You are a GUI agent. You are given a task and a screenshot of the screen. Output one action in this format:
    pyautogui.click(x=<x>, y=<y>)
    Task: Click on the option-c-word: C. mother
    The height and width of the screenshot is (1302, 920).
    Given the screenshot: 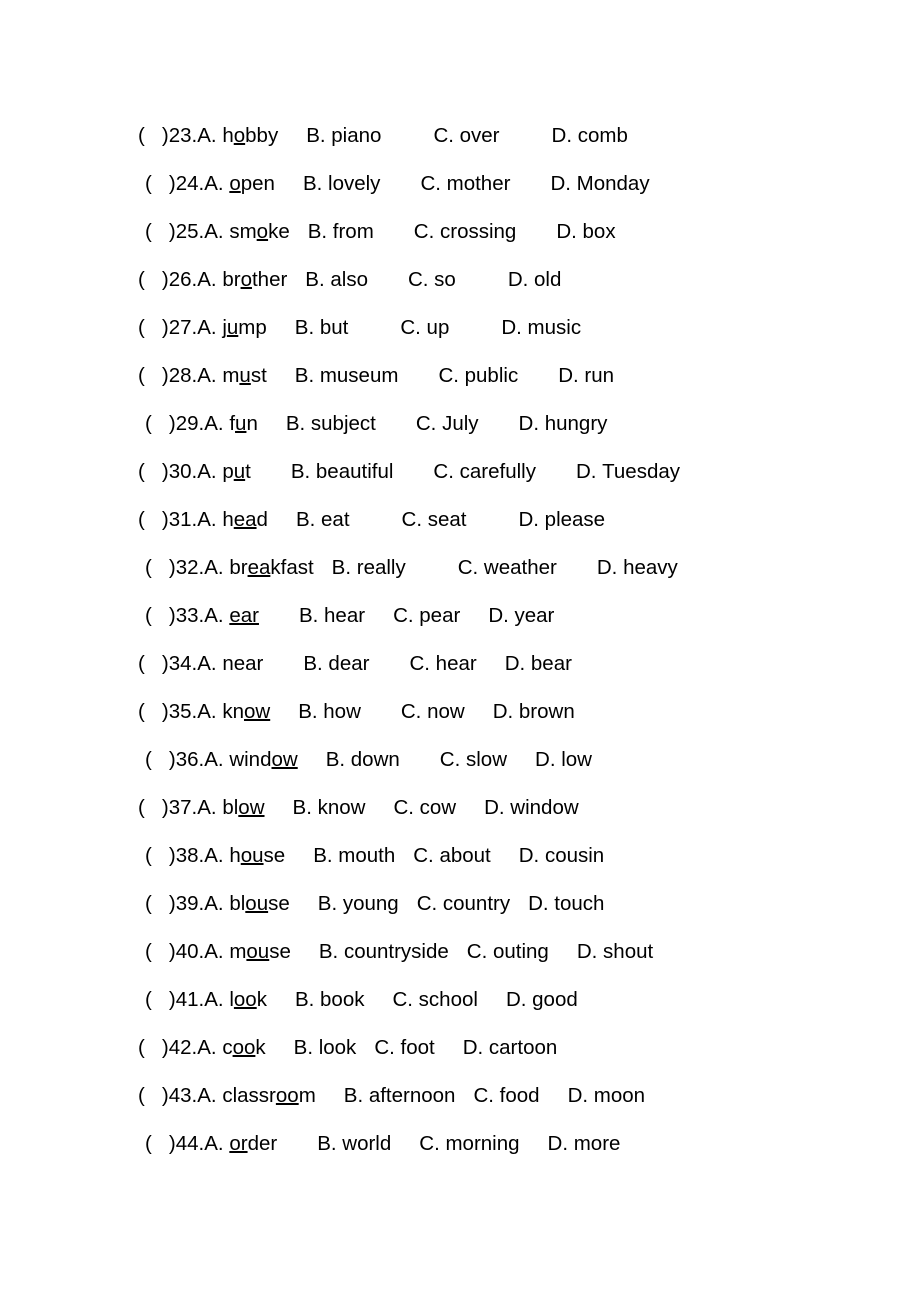 What is the action you would take?
    pyautogui.click(x=465, y=184)
    